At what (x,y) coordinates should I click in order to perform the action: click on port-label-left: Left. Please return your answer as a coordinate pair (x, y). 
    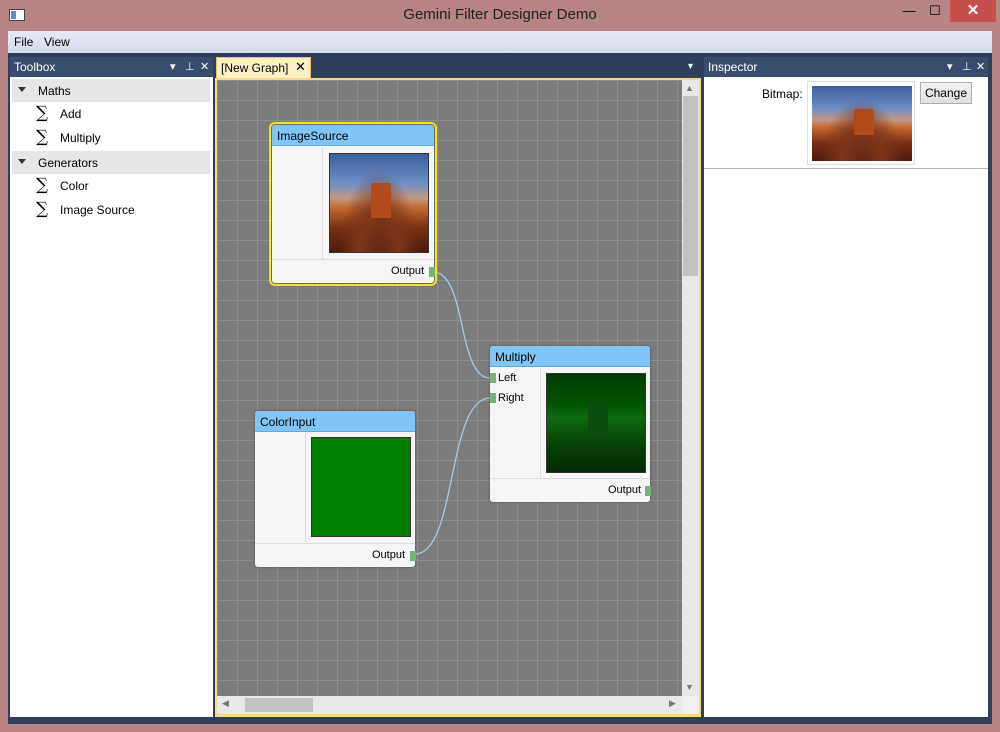
    Looking at the image, I should click on (507, 378).